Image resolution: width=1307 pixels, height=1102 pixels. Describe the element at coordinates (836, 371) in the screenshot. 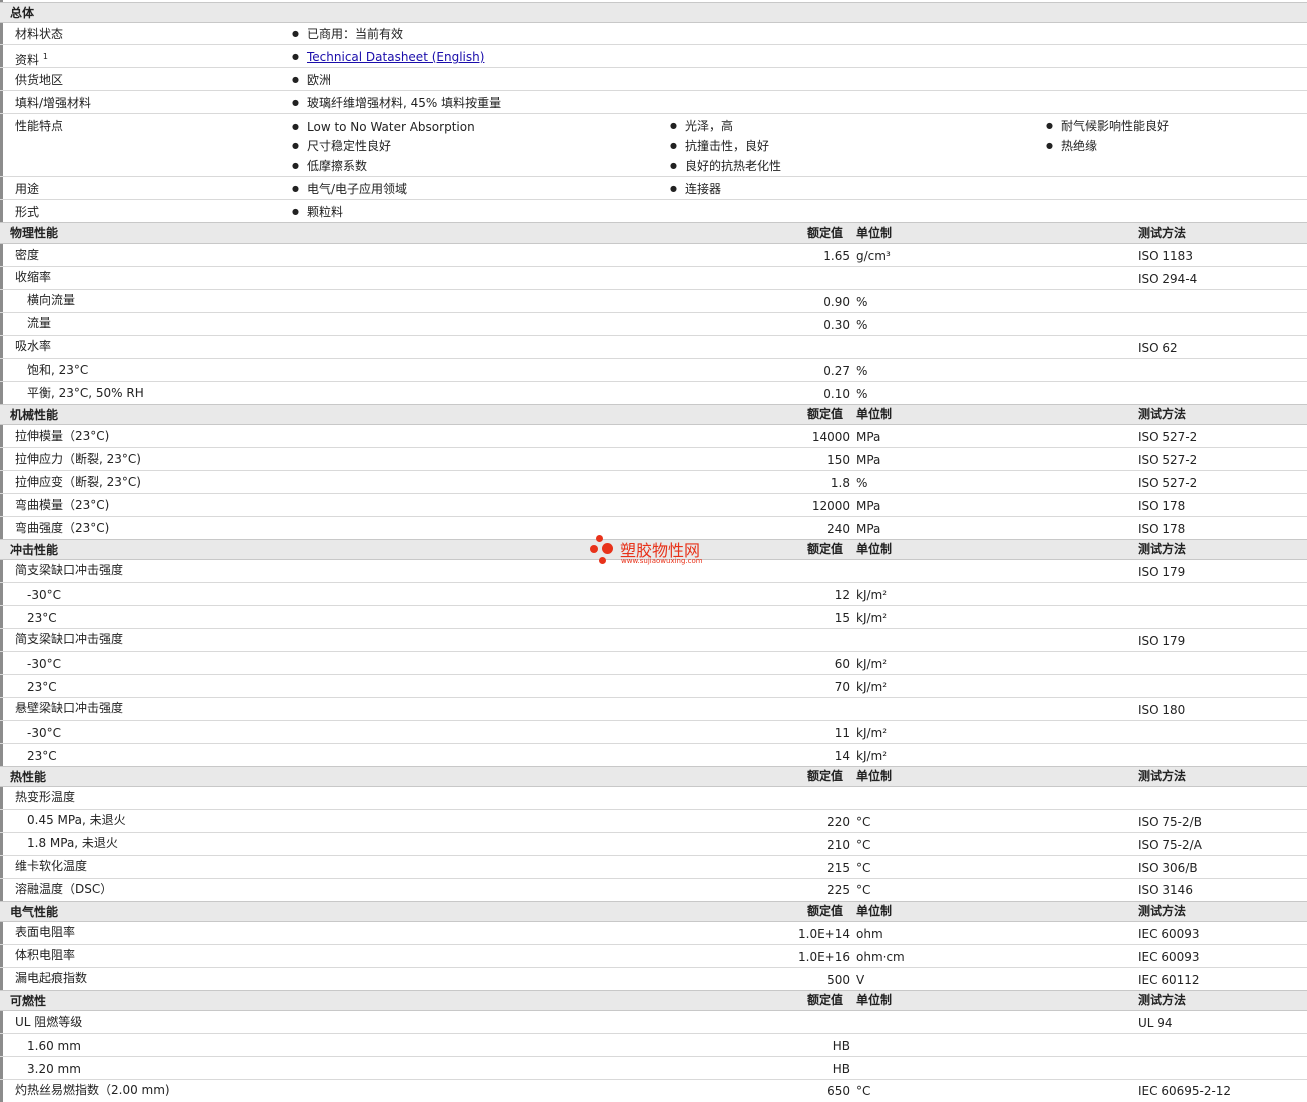

I see `row-value: 0.27` at that location.